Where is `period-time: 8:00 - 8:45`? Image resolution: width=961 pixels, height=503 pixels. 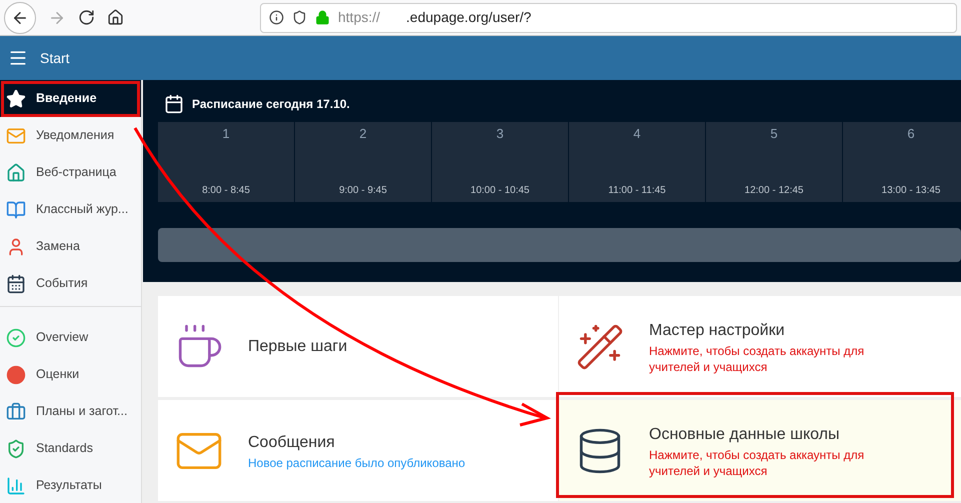
period-time: 8:00 - 8:45 is located at coordinates (226, 191).